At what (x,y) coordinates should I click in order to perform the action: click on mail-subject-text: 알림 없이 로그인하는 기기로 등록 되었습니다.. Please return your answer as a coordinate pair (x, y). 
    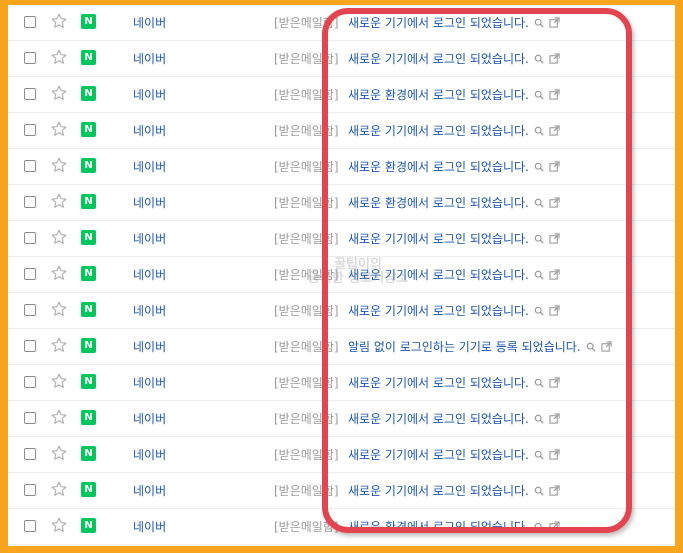
    Looking at the image, I should click on (464, 347).